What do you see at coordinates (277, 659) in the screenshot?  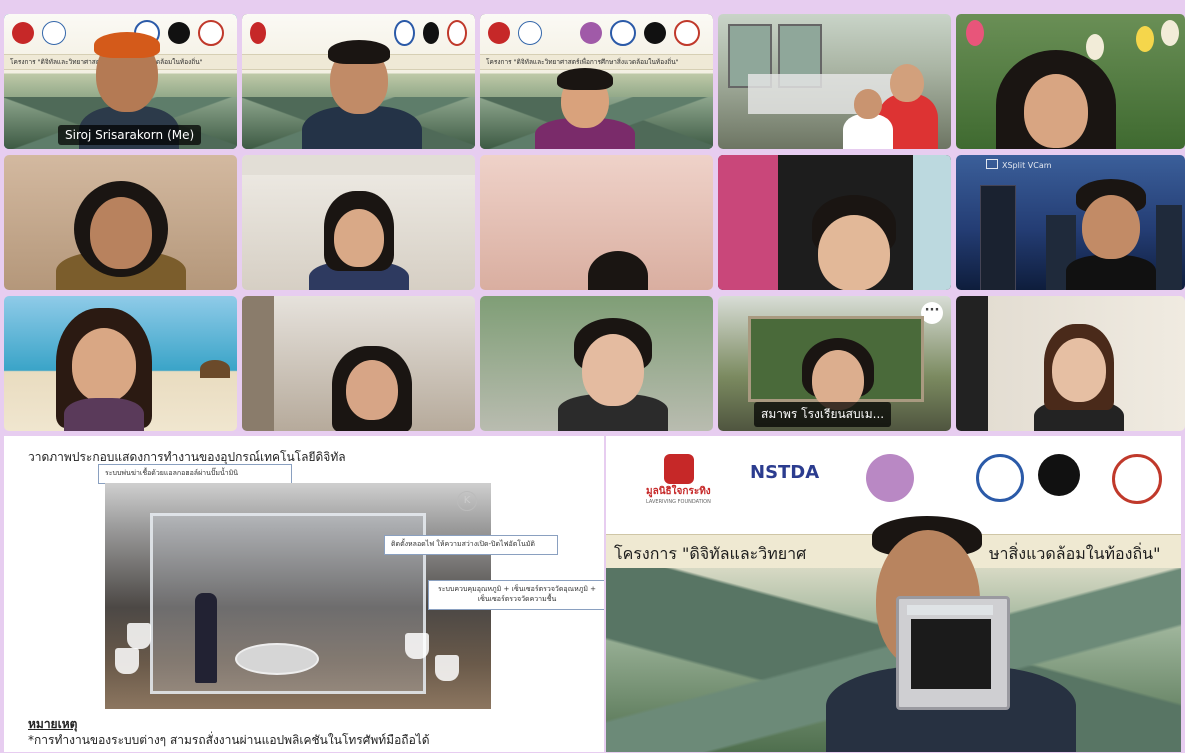 I see `tray-image` at bounding box center [277, 659].